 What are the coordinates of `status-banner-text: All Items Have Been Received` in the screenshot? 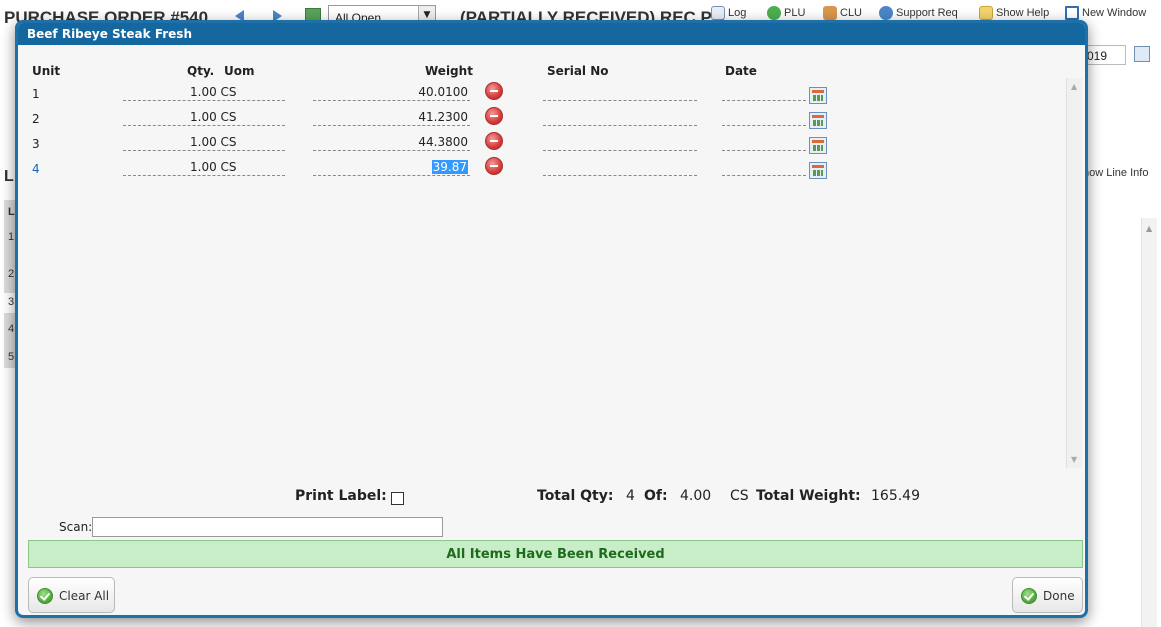 It's located at (555, 554).